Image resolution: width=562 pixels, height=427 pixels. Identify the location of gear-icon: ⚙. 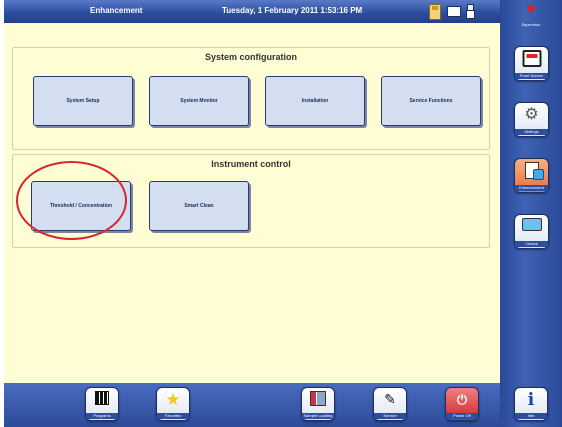
(531, 114).